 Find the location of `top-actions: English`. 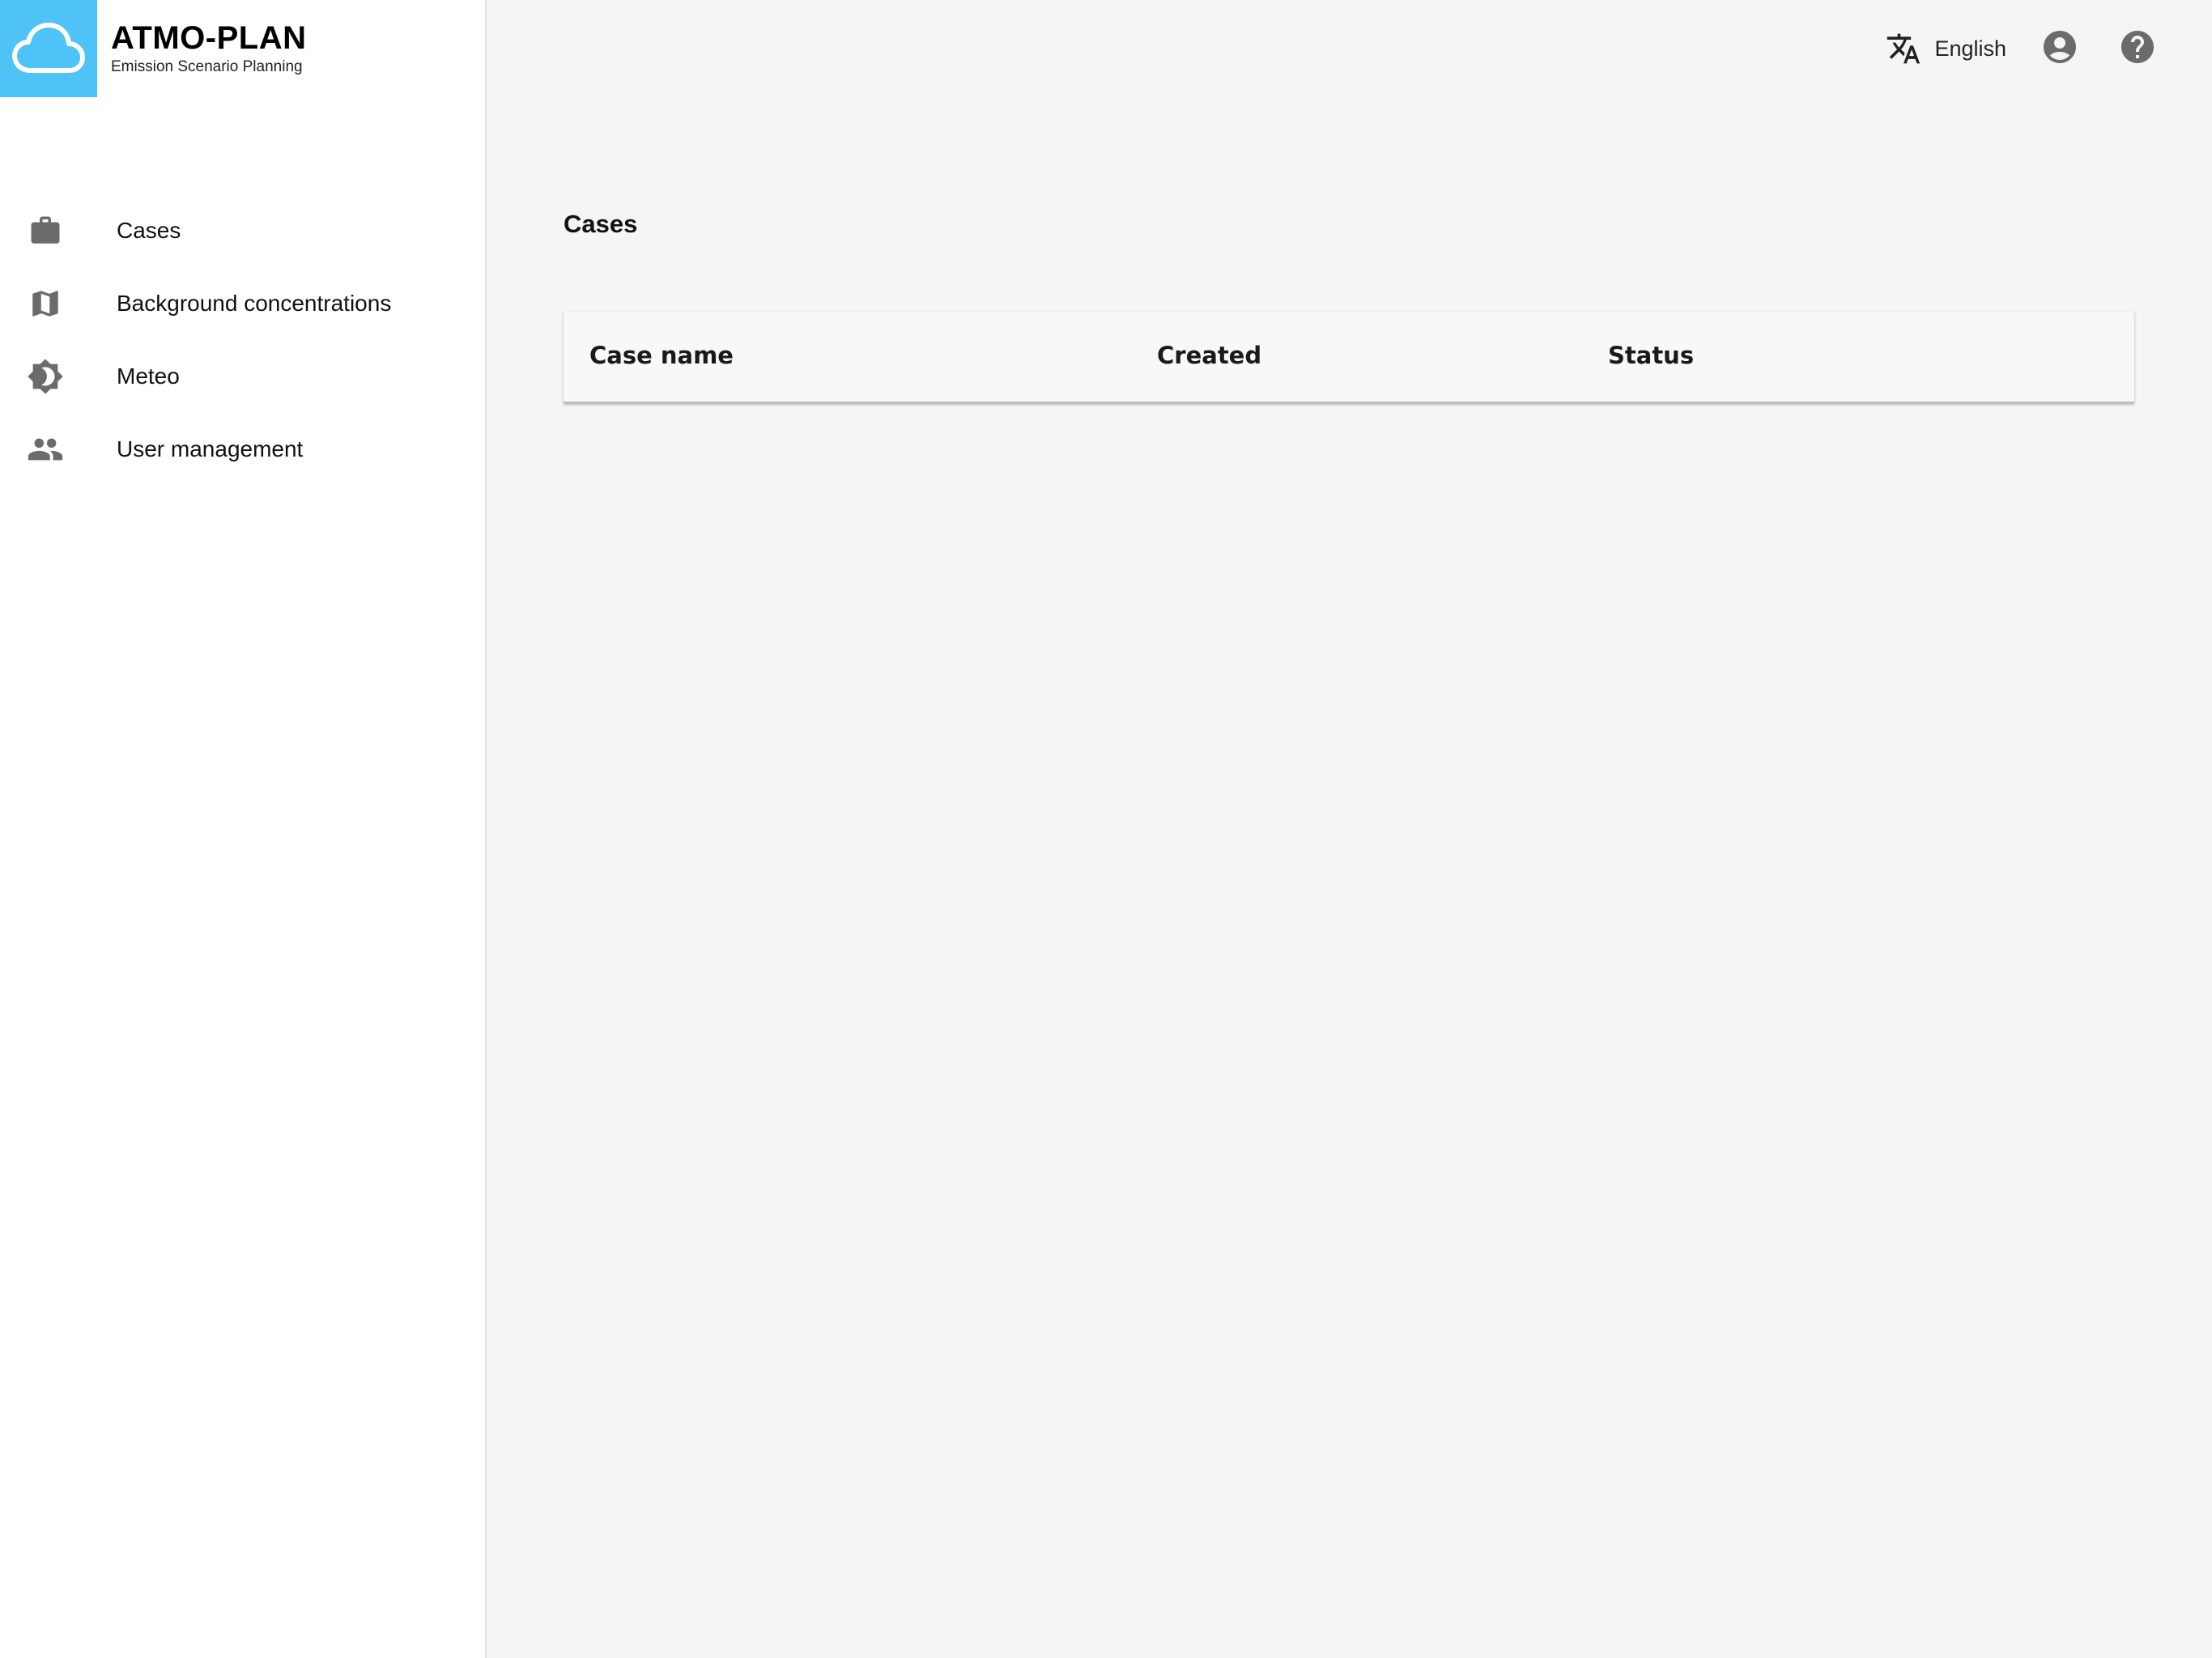

top-actions: English is located at coordinates (2022, 48).